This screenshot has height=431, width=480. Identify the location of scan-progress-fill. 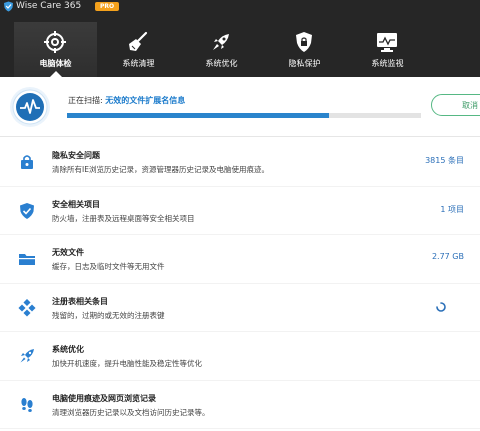
(198, 115).